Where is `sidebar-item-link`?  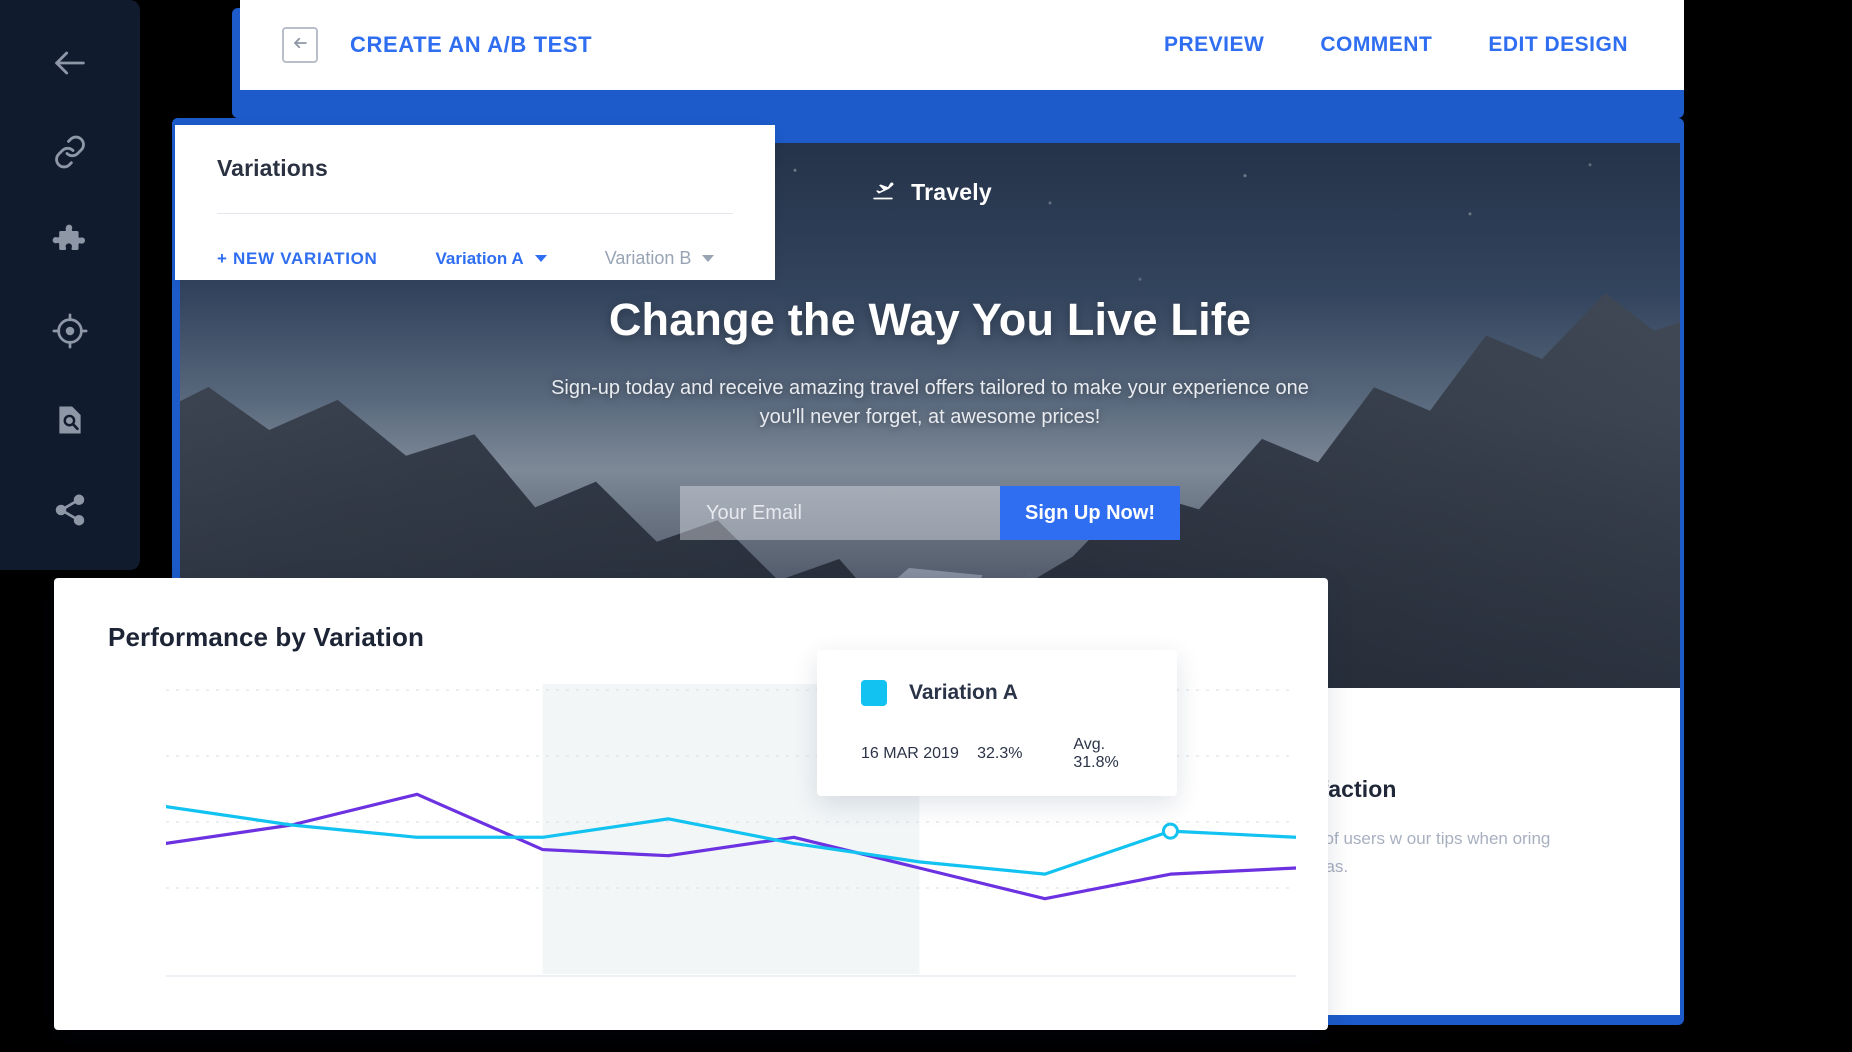
sidebar-item-link is located at coordinates (70, 152).